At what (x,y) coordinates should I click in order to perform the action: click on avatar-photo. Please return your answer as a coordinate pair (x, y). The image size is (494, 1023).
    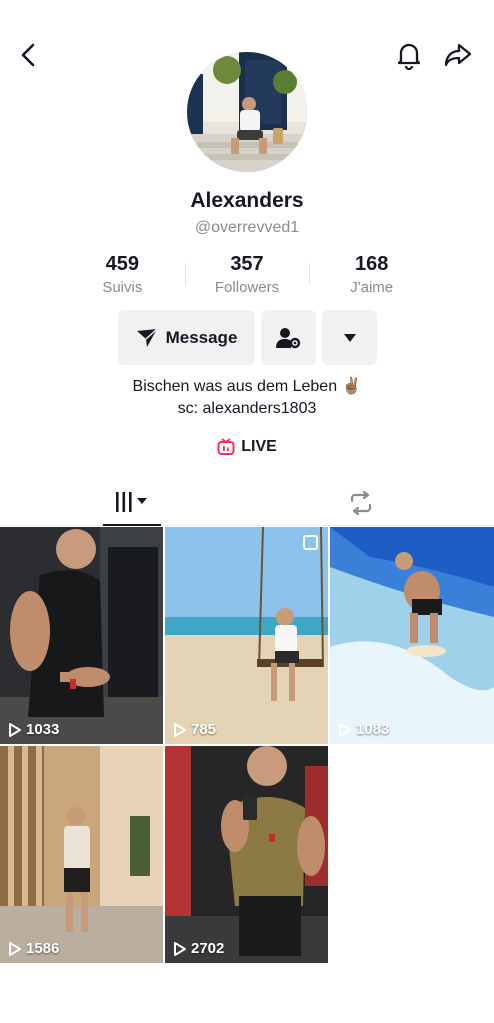
    Looking at the image, I should click on (247, 112).